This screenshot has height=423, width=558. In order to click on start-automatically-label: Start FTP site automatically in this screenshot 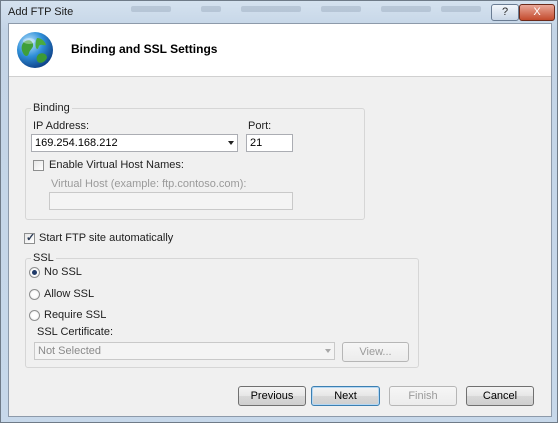, I will do `click(106, 238)`.